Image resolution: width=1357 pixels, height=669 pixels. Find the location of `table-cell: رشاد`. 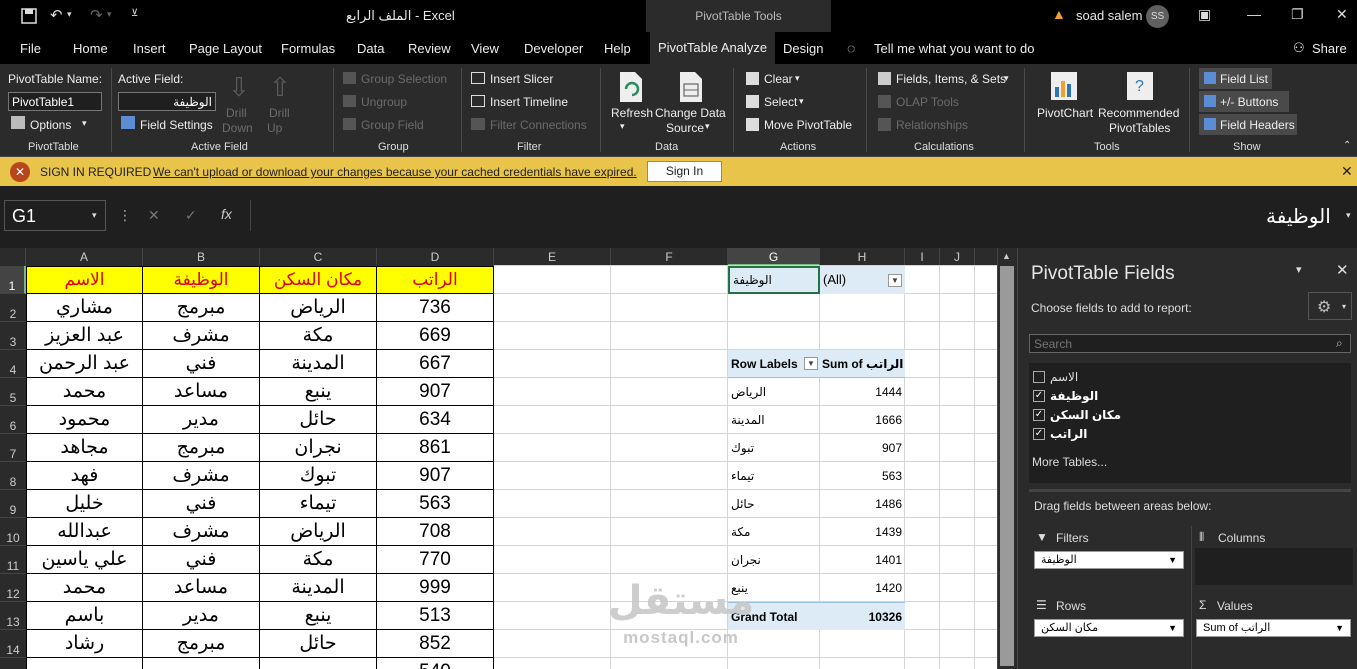

table-cell: رشاد is located at coordinates (84, 644).